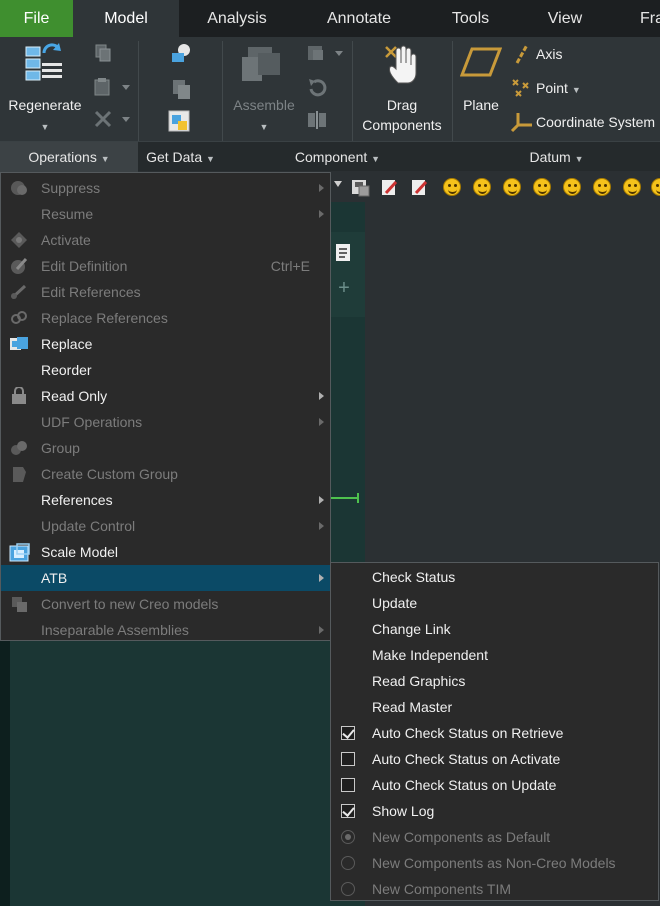 This screenshot has width=660, height=906. What do you see at coordinates (494, 785) in the screenshot?
I see `atb-item-auto-check-status-on-update: Auto Check Status on Update` at bounding box center [494, 785].